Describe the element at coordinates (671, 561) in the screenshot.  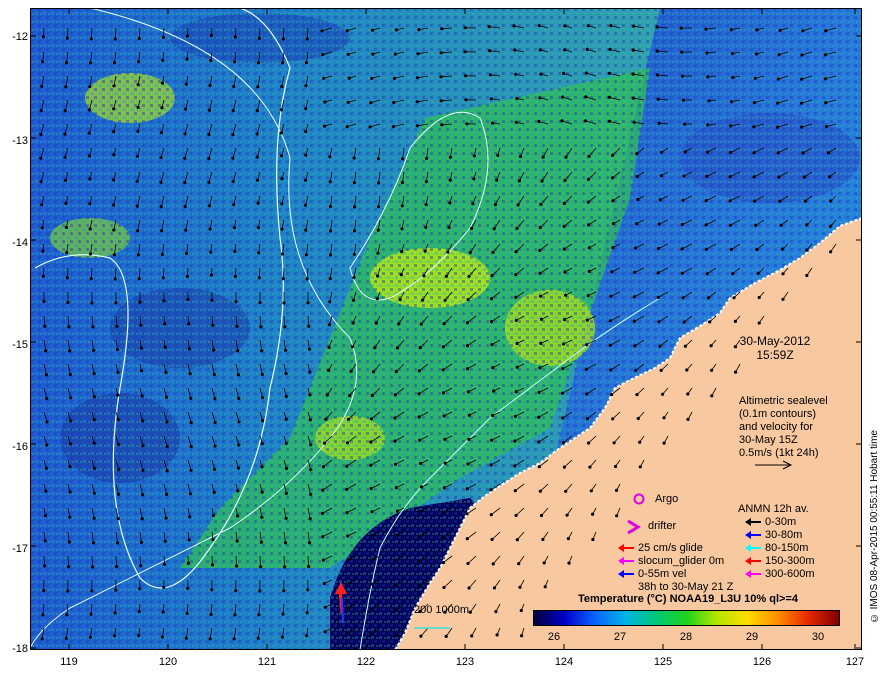
I see `legend-slocum: slocum_glider 0m` at that location.